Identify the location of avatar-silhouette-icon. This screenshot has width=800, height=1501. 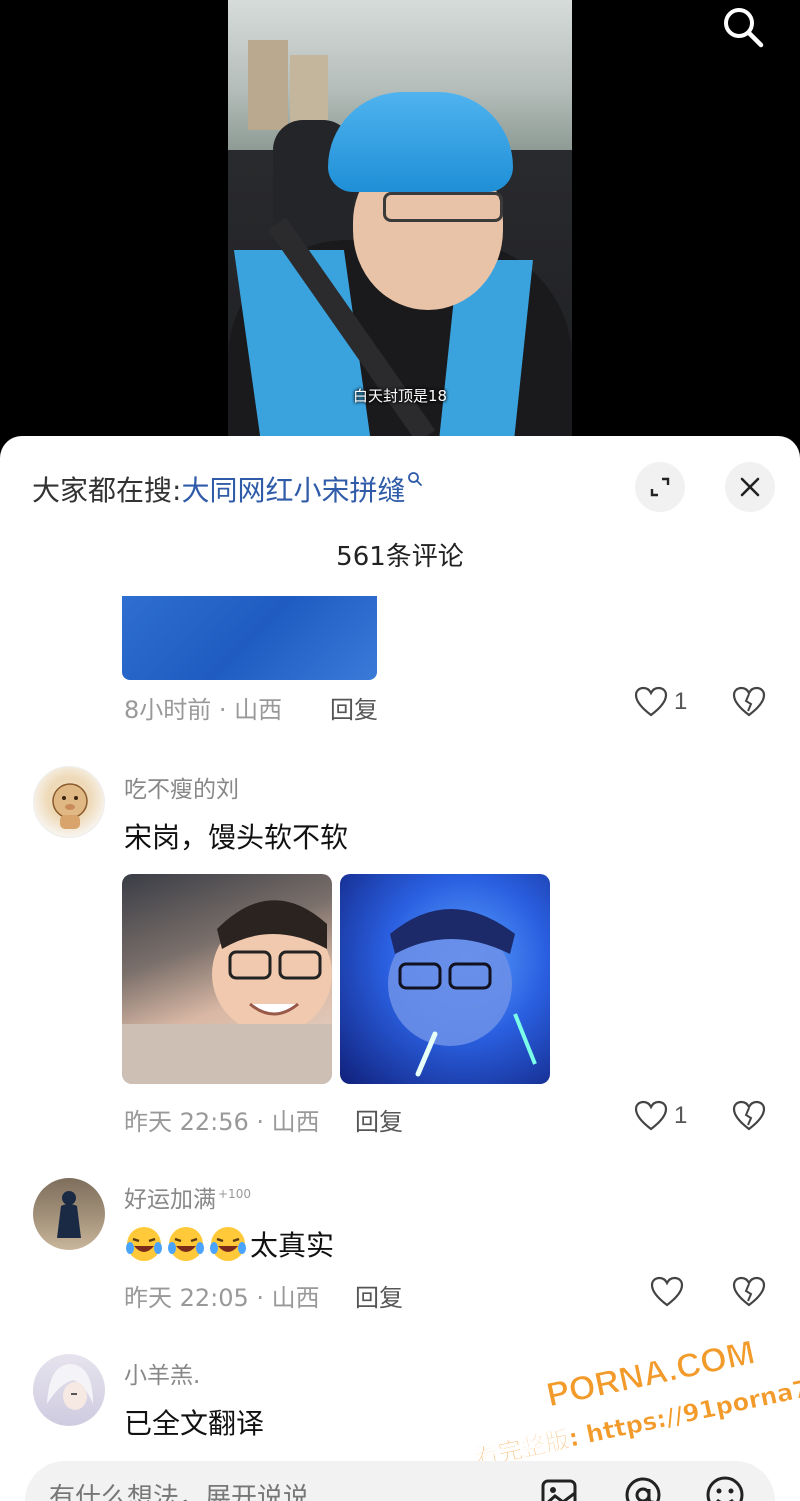
(69, 1214).